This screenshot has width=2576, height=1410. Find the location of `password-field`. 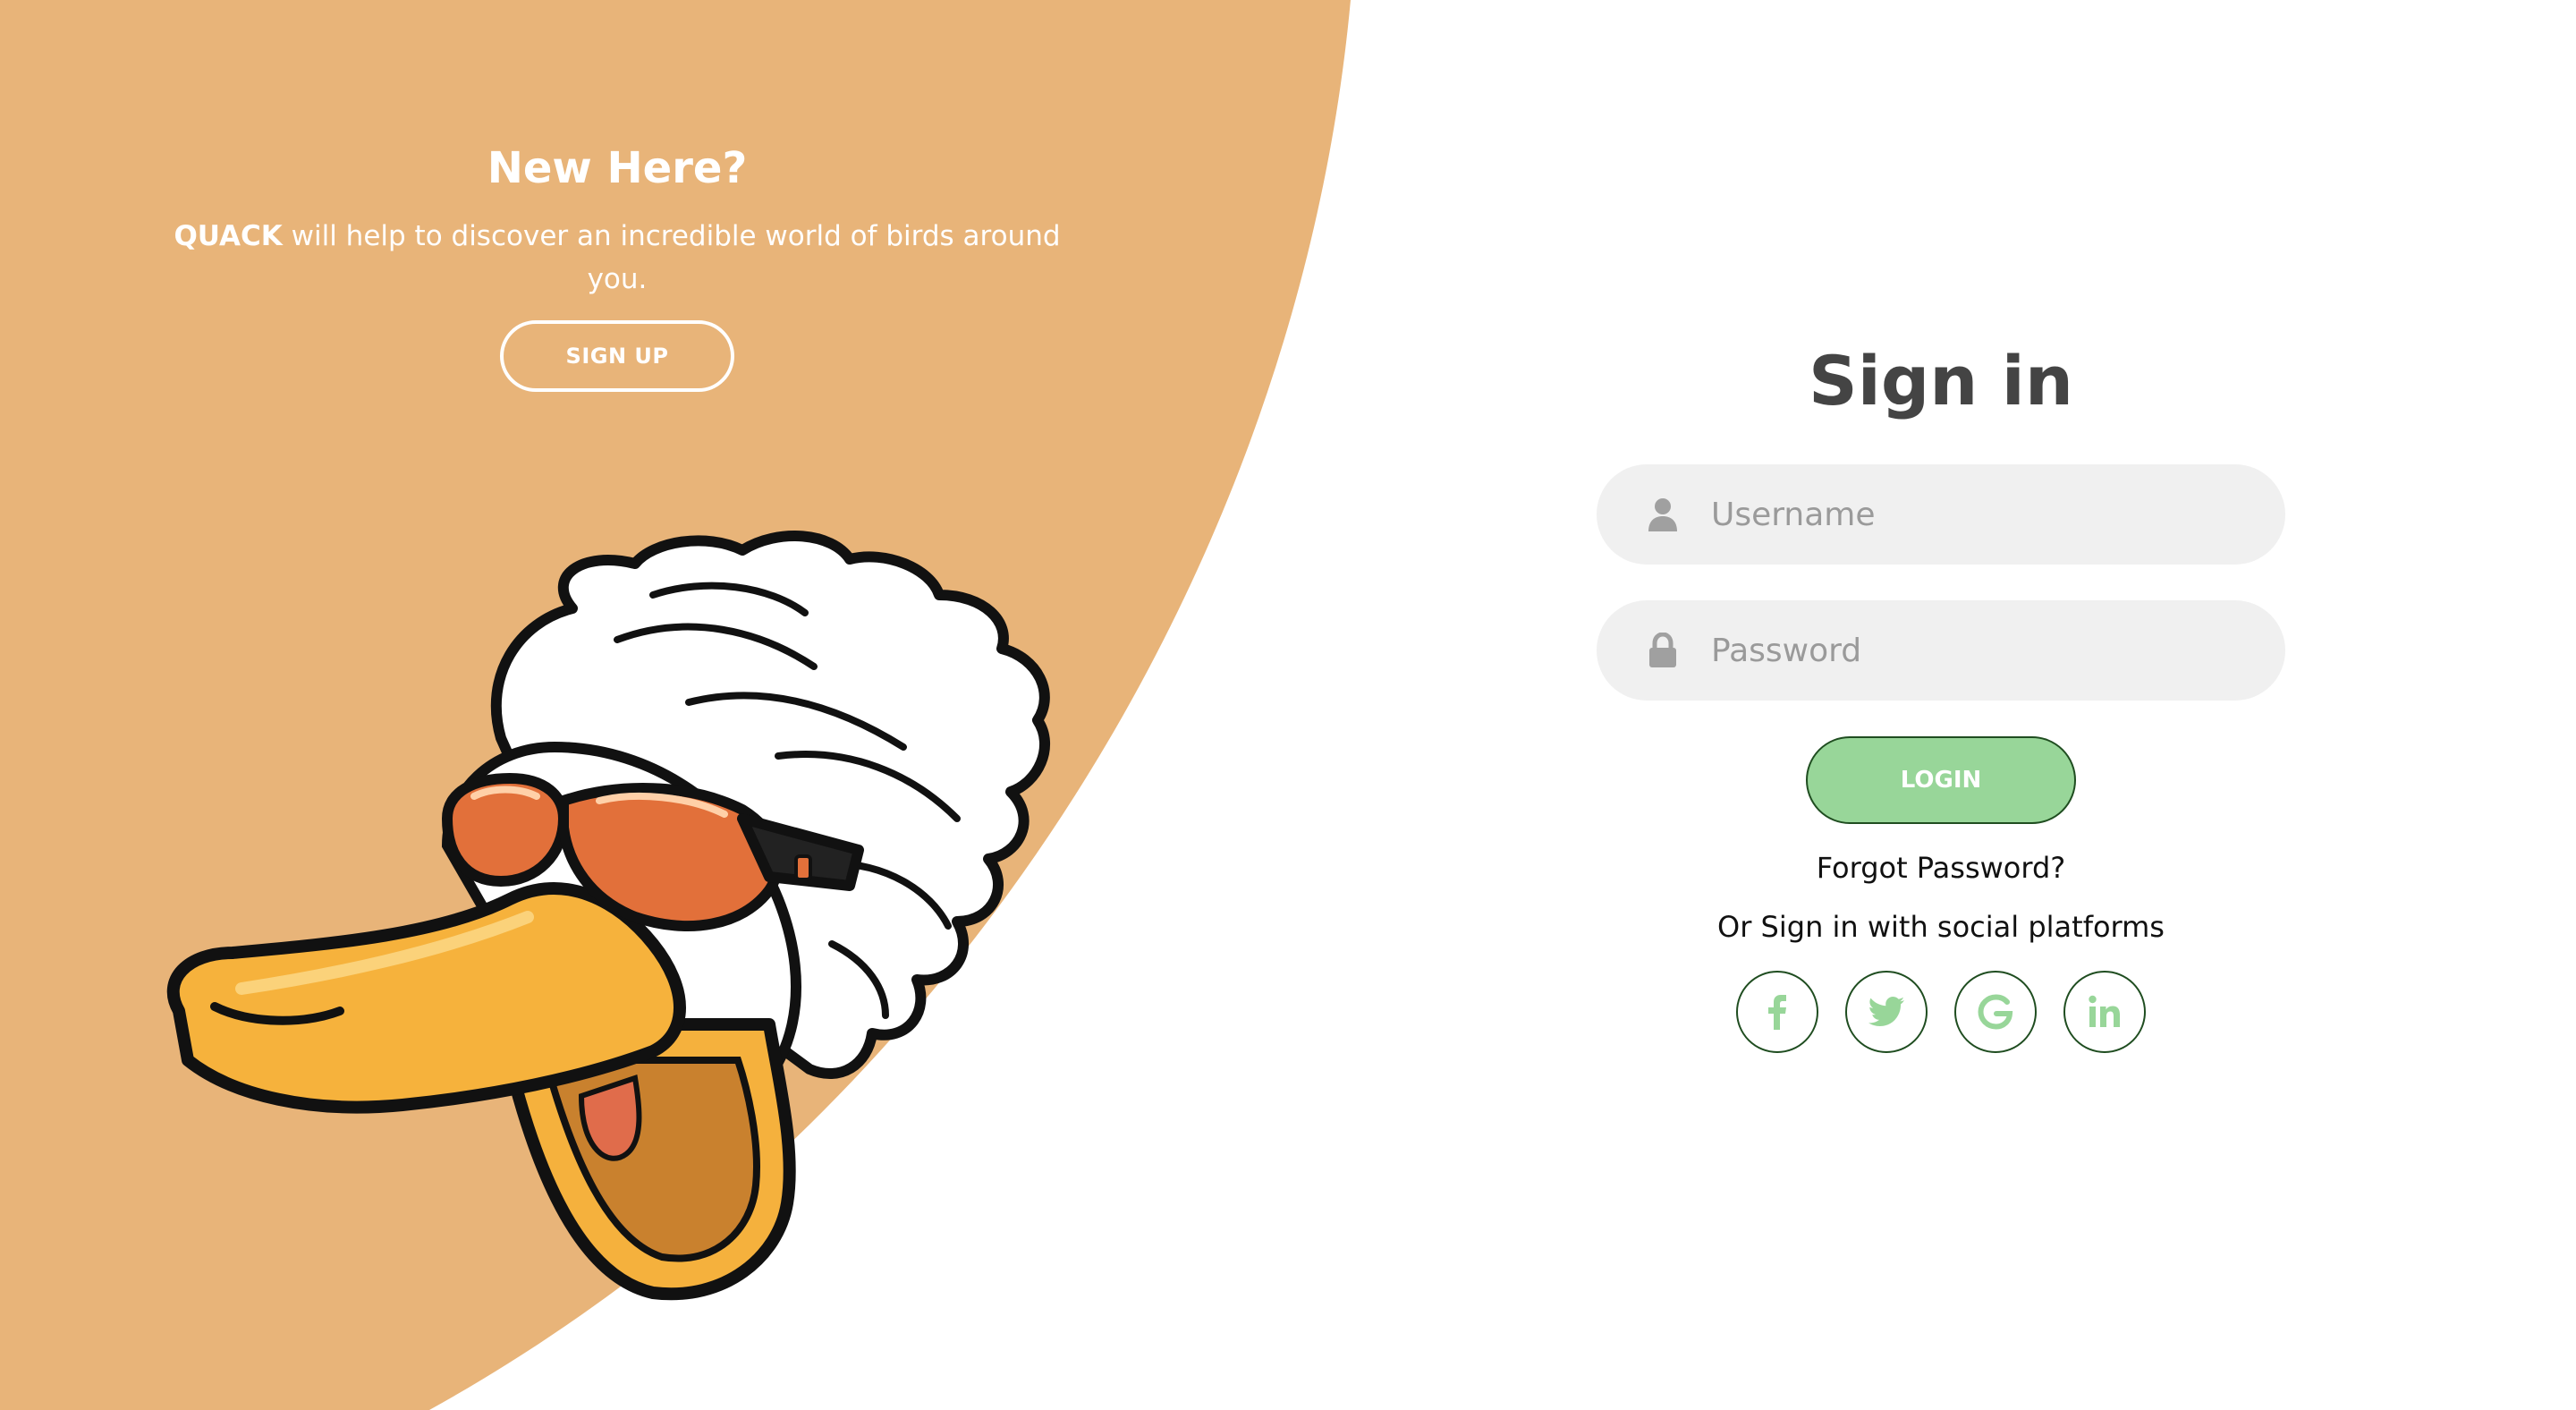

password-field is located at coordinates (1941, 651).